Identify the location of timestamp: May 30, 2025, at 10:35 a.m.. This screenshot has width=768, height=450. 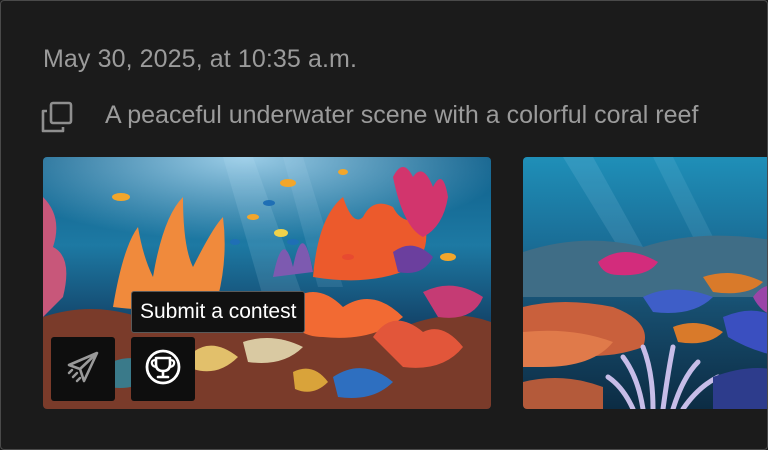
(200, 59).